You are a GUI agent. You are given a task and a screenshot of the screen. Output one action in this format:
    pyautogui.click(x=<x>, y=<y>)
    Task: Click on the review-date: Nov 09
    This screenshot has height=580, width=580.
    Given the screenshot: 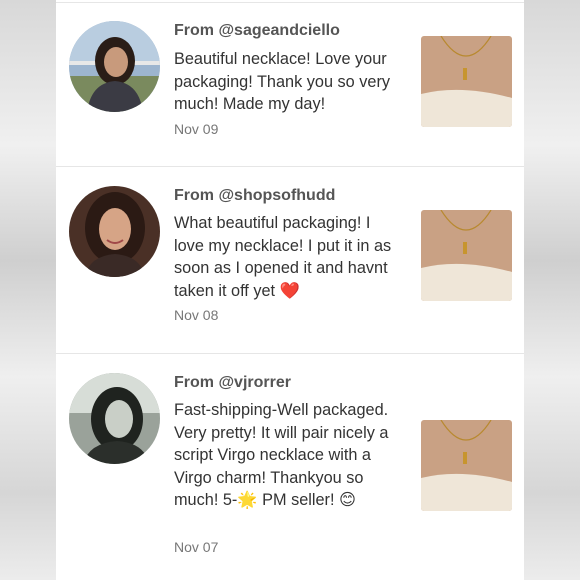 What is the action you would take?
    pyautogui.click(x=196, y=129)
    